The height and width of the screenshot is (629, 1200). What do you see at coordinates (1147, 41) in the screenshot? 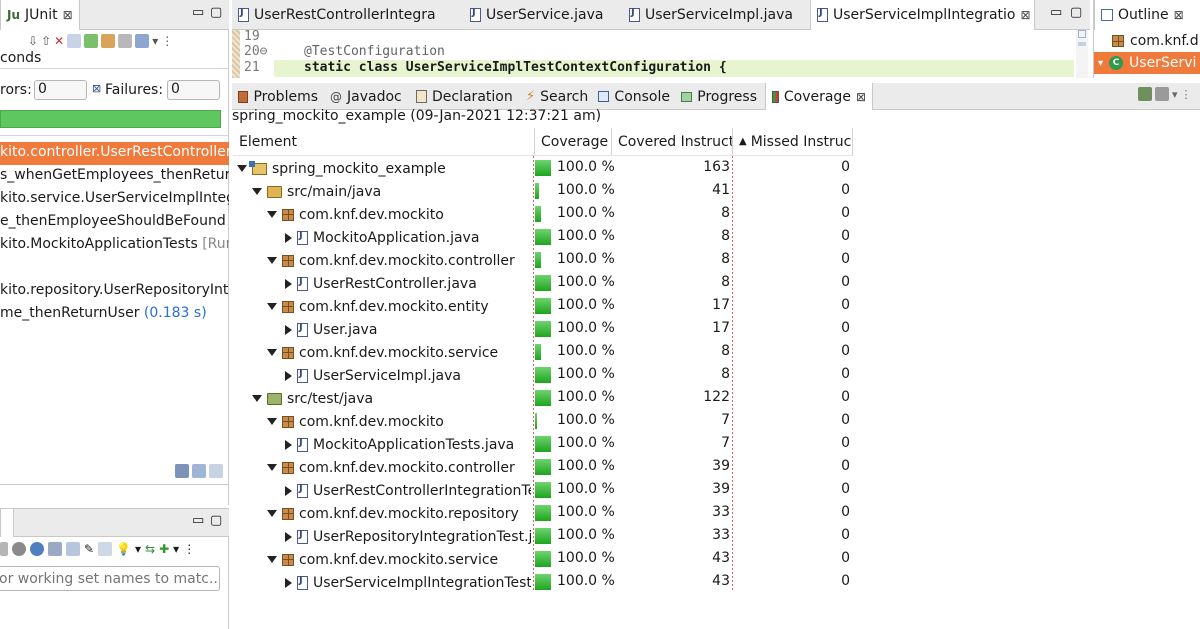
I see `outline-item: com.knf.d` at bounding box center [1147, 41].